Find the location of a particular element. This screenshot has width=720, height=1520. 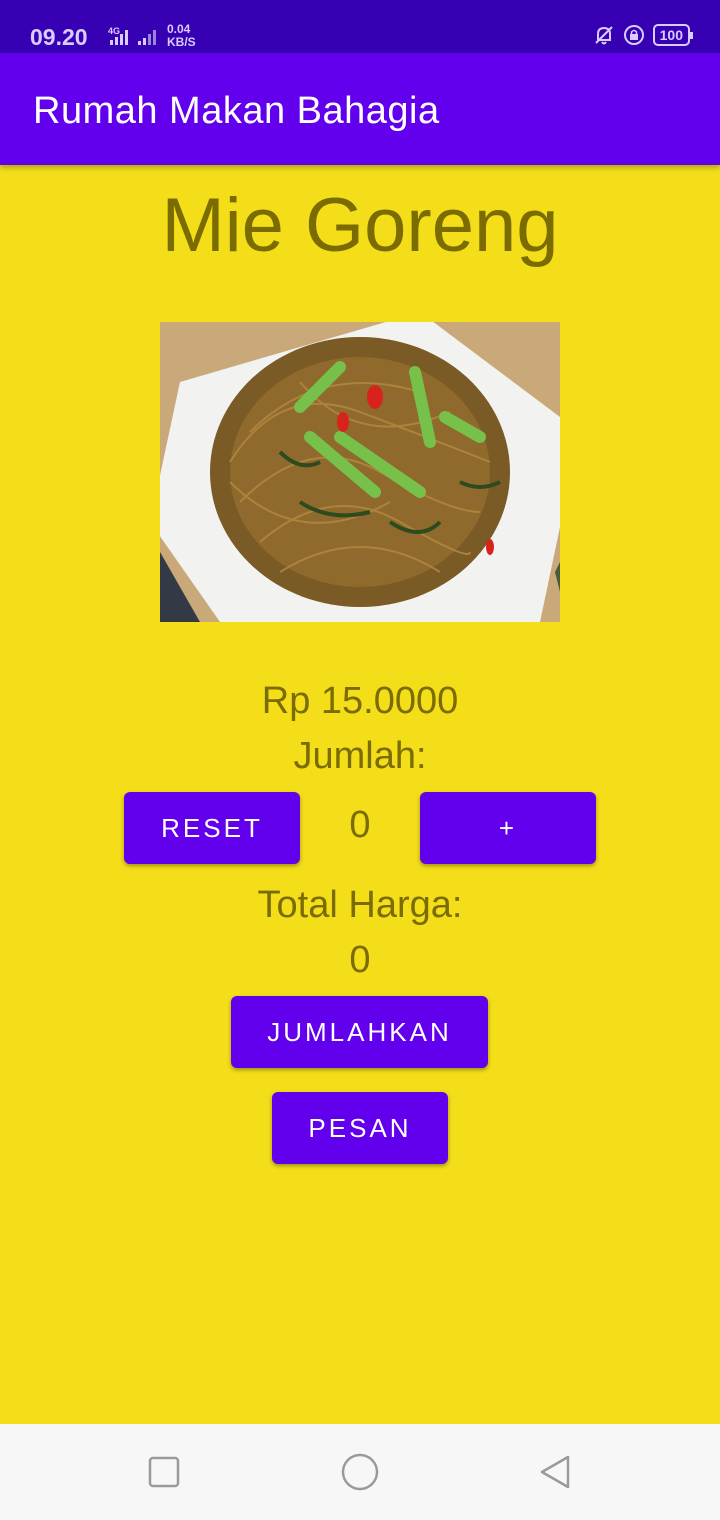

home-circle-icon is located at coordinates (360, 1472).